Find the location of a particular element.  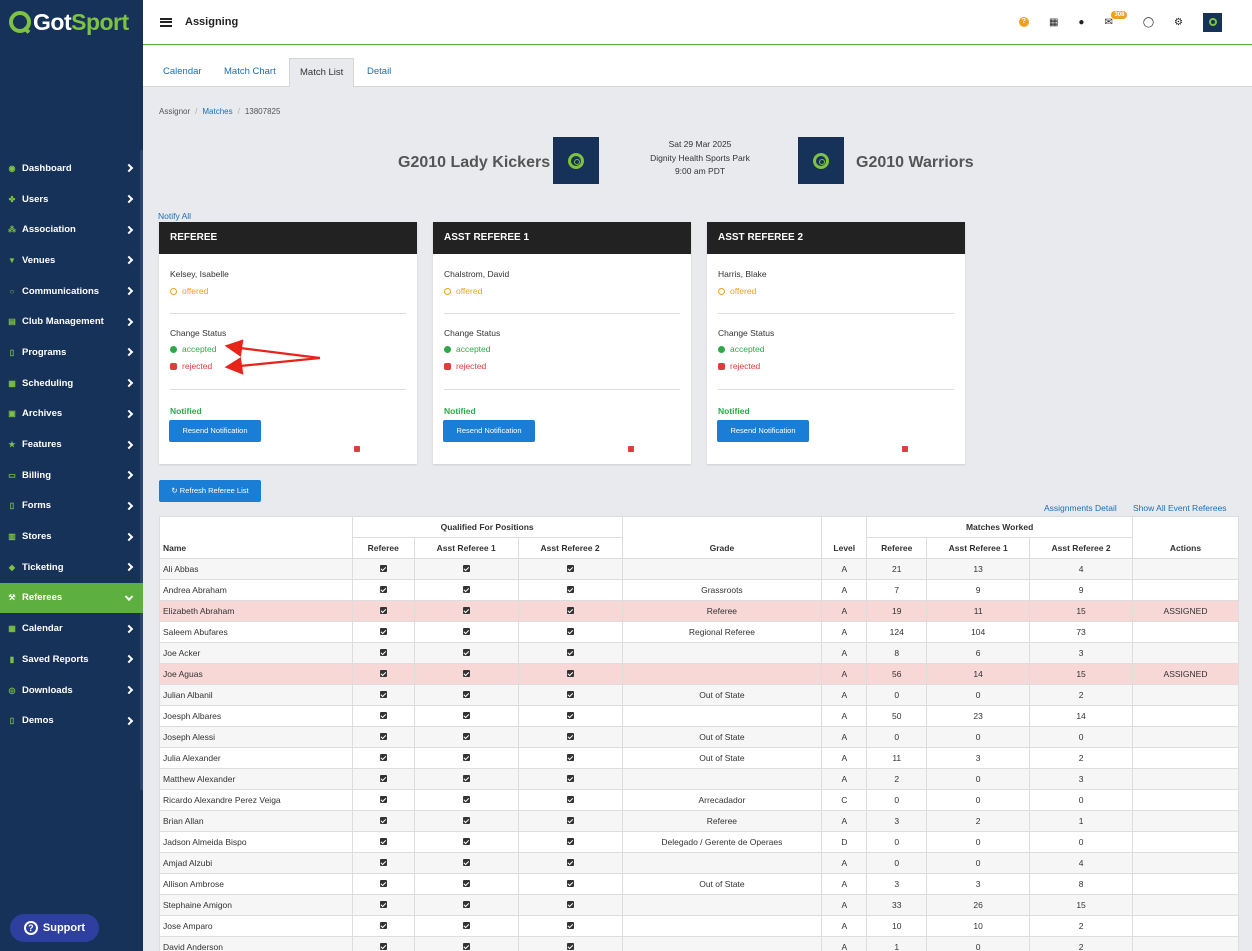

sidebar-item-features: ★ Features is located at coordinates (71, 444).